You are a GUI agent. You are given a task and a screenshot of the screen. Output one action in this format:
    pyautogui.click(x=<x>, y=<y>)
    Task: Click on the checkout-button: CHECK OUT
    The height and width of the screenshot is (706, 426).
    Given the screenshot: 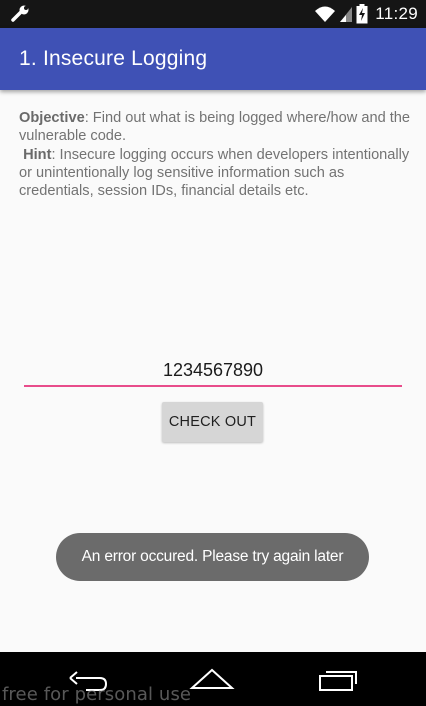 What is the action you would take?
    pyautogui.click(x=212, y=422)
    